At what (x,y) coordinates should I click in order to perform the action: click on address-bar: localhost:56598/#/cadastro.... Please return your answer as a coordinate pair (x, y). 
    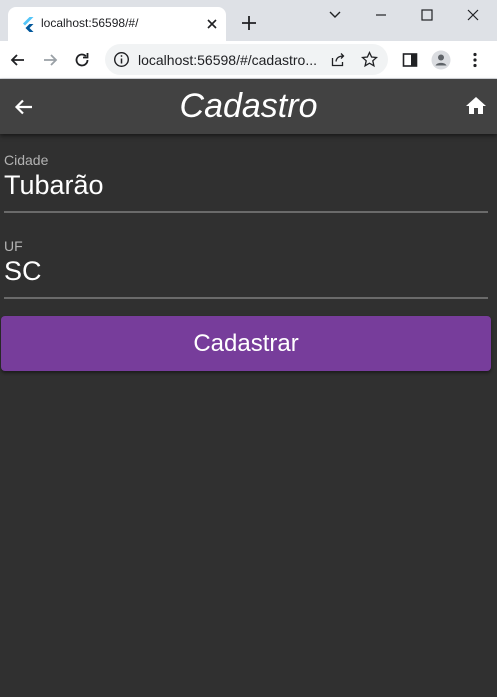
    Looking at the image, I should click on (246, 59).